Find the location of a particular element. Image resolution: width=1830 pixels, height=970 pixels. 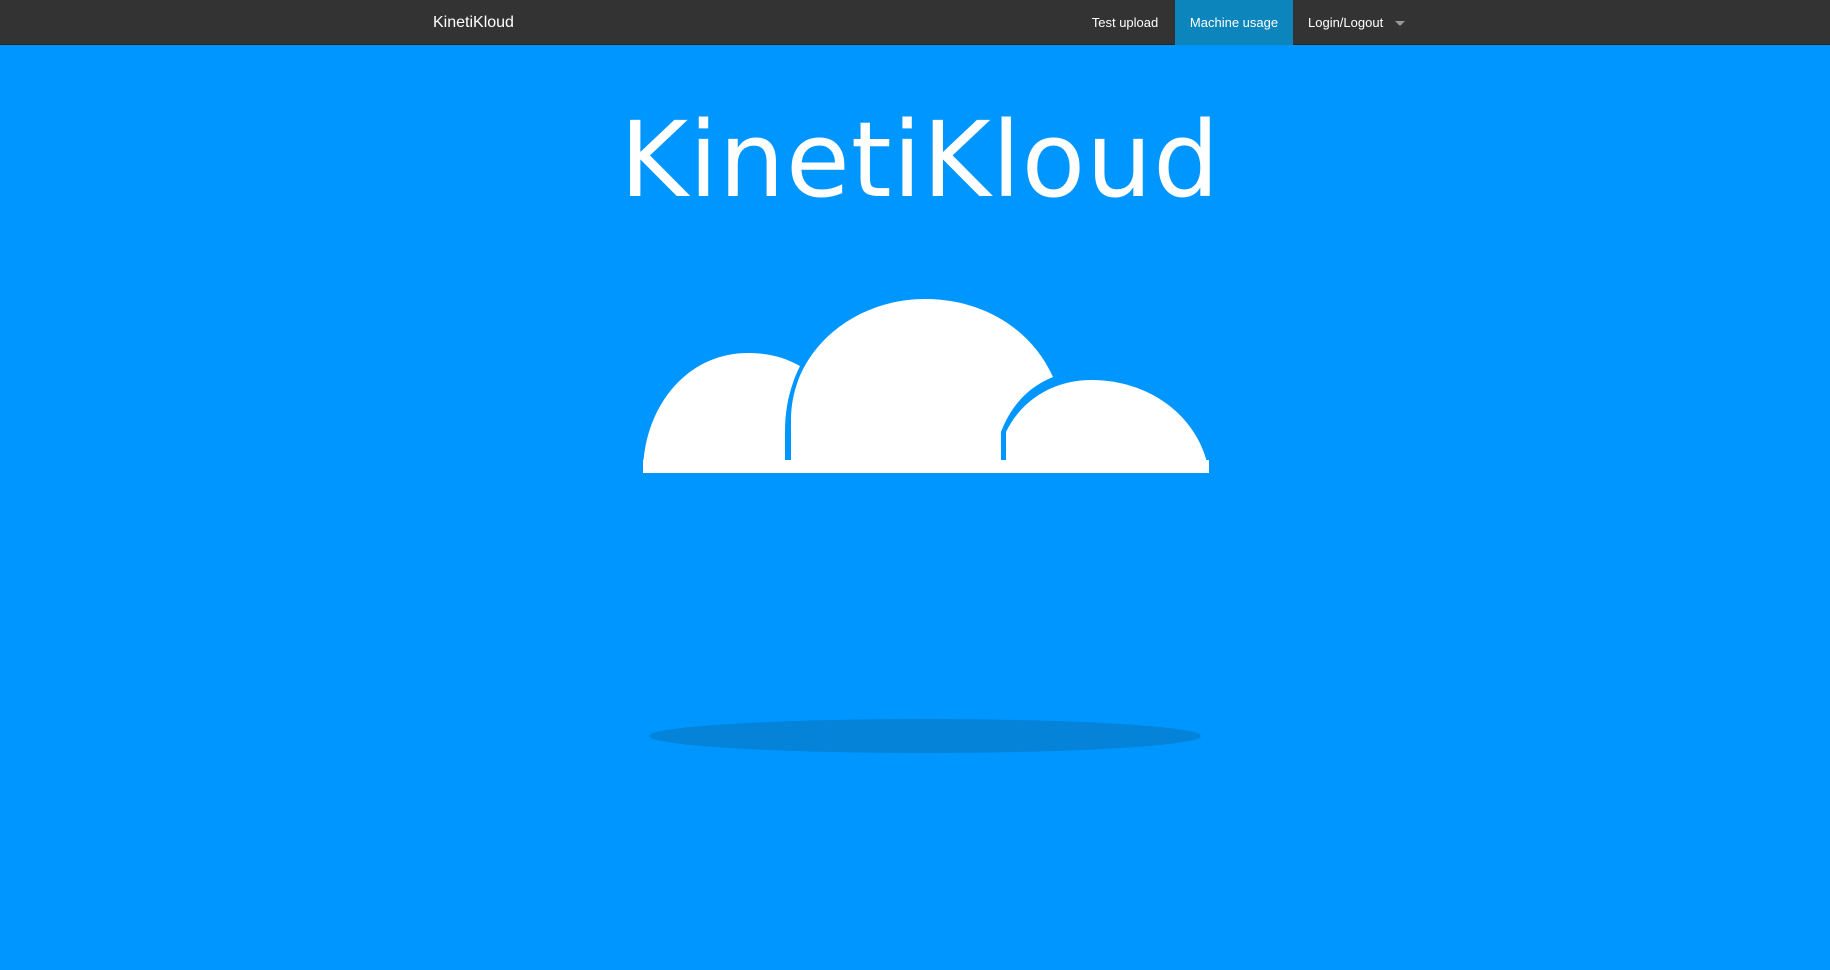

cloud-left-puff is located at coordinates (721, 413).